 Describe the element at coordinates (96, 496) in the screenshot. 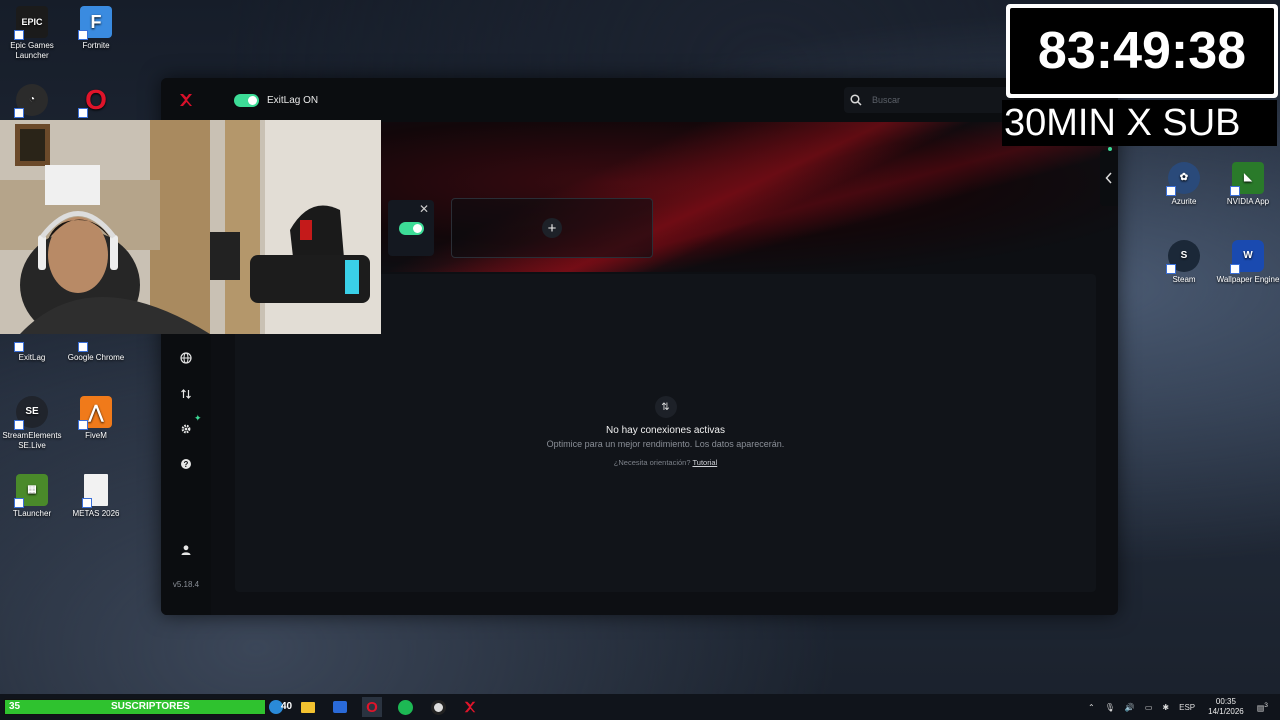

I see `desktop-icon-metas: METAS 2026` at that location.